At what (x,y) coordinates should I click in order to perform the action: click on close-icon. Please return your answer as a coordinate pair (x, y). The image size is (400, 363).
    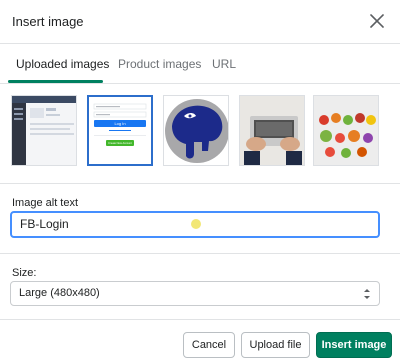
    Looking at the image, I should click on (377, 21).